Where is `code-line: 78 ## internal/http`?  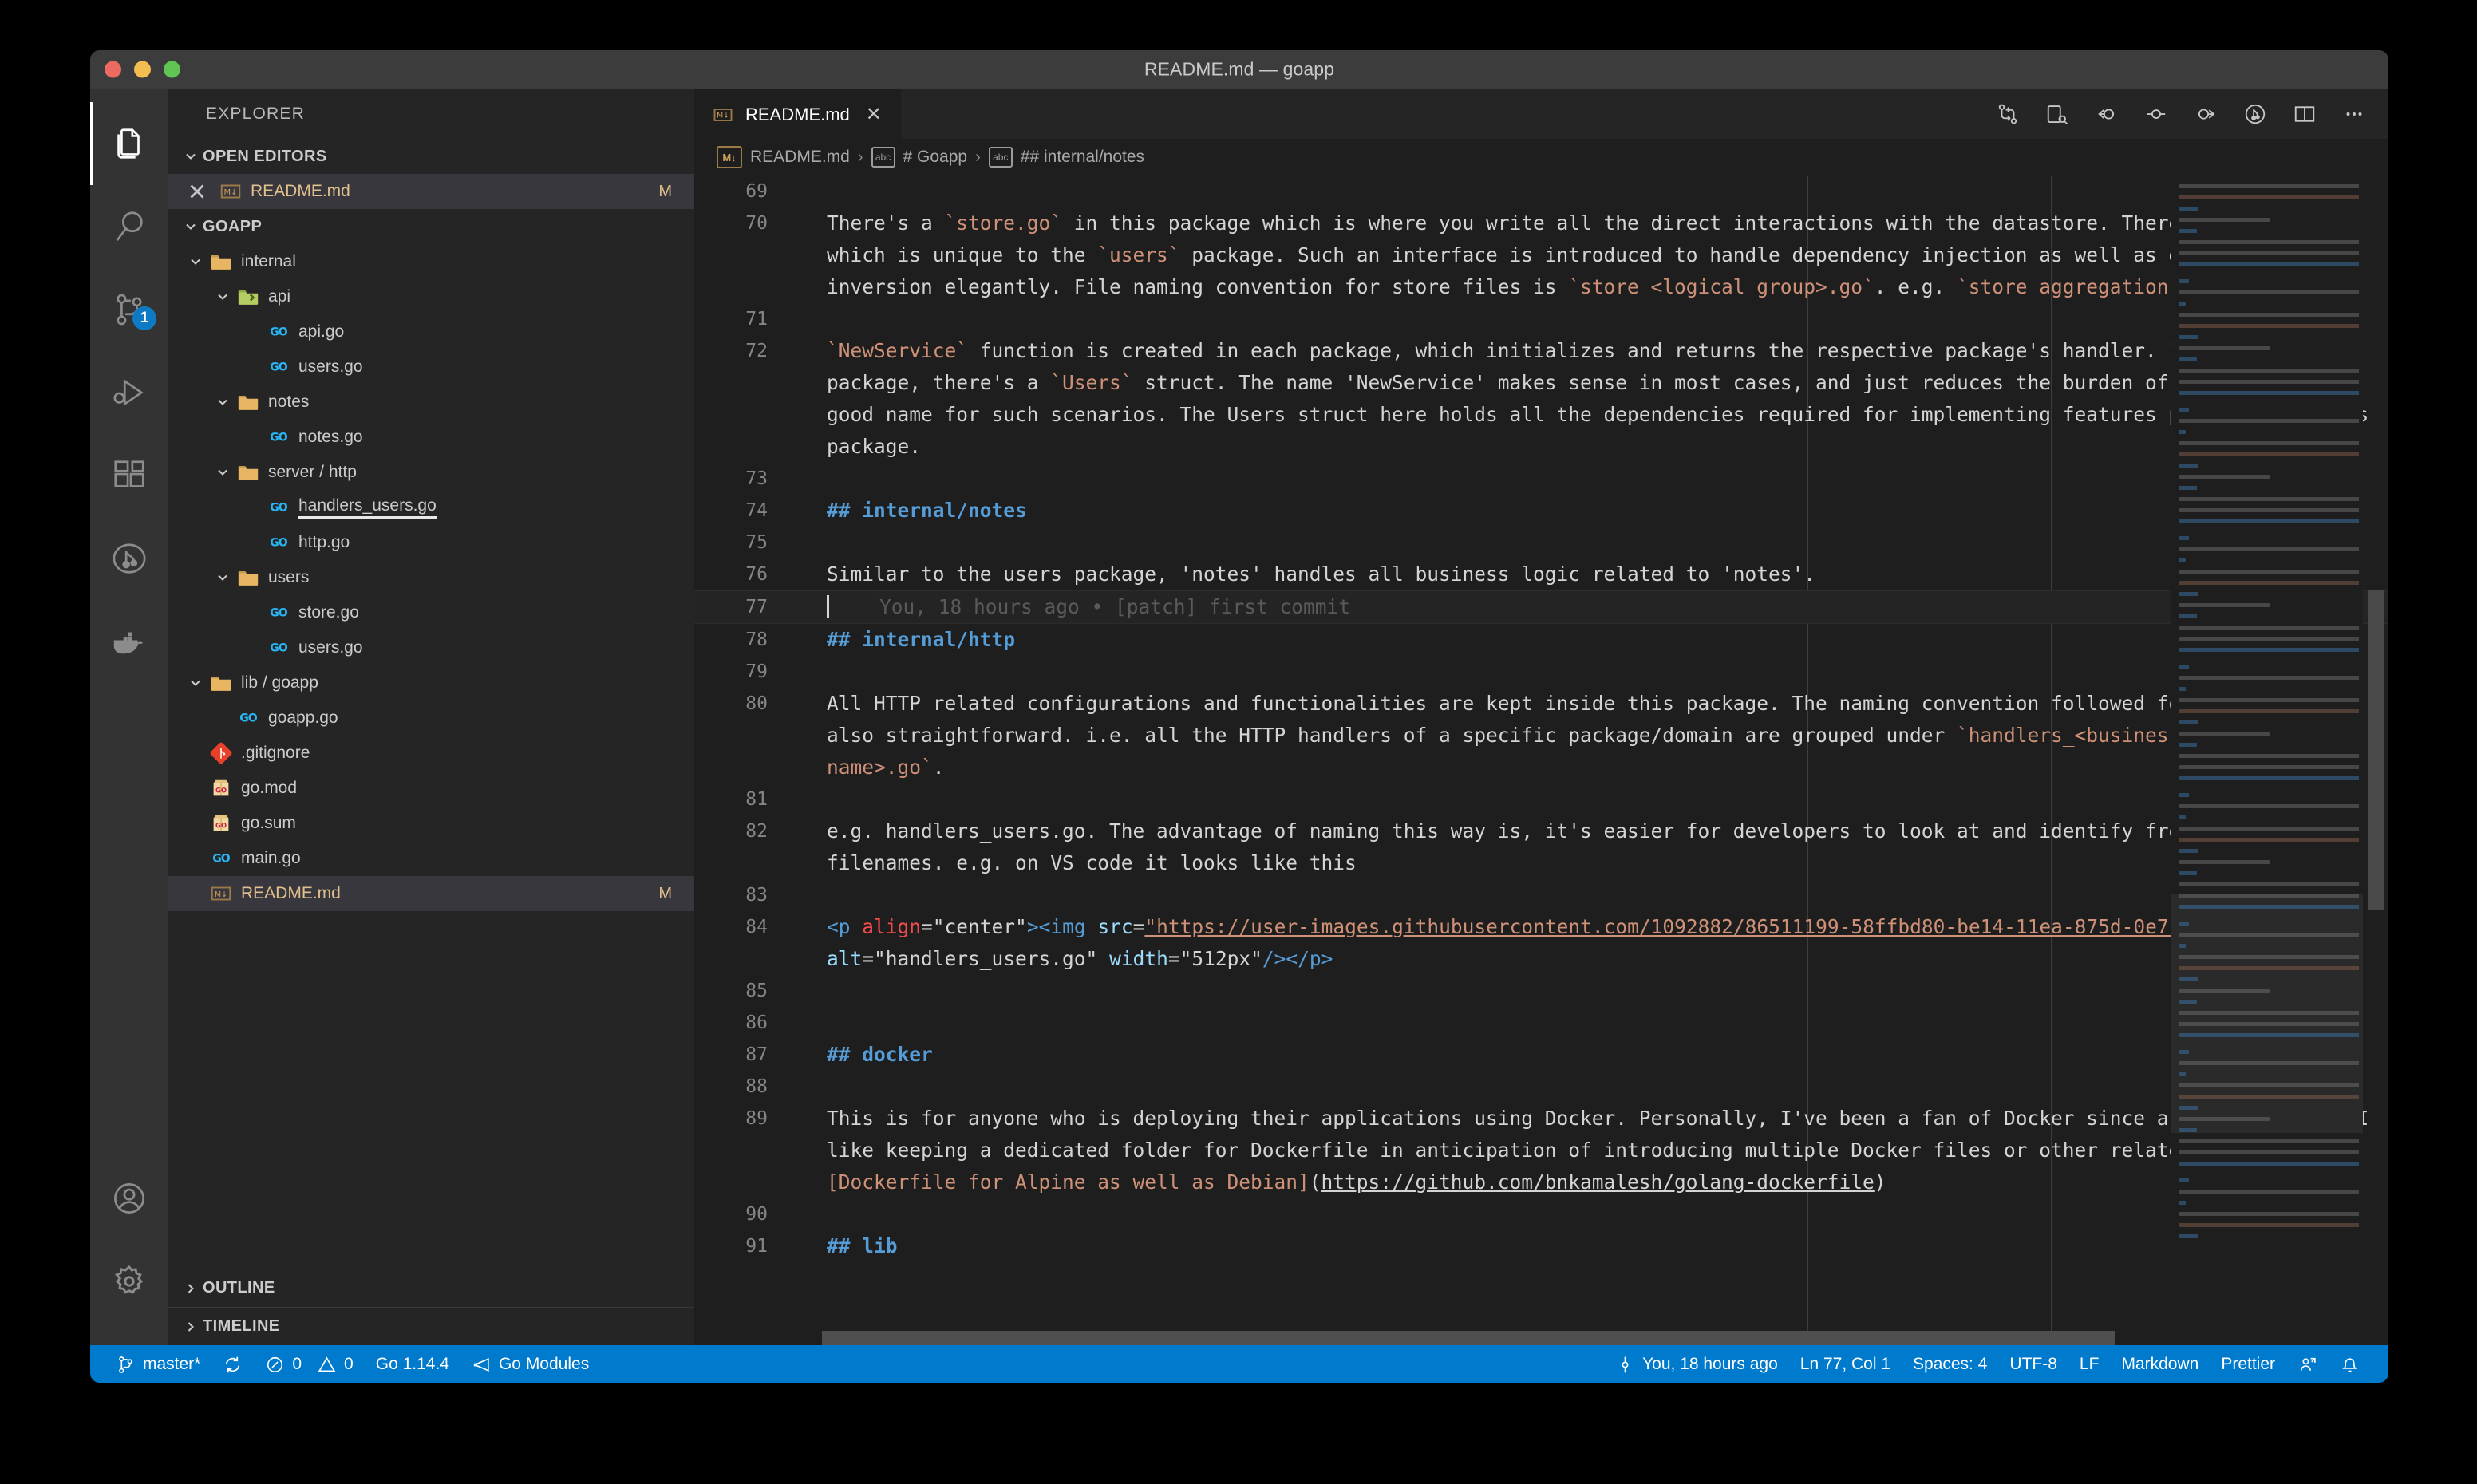 code-line: 78 ## internal/http is located at coordinates (1541, 640).